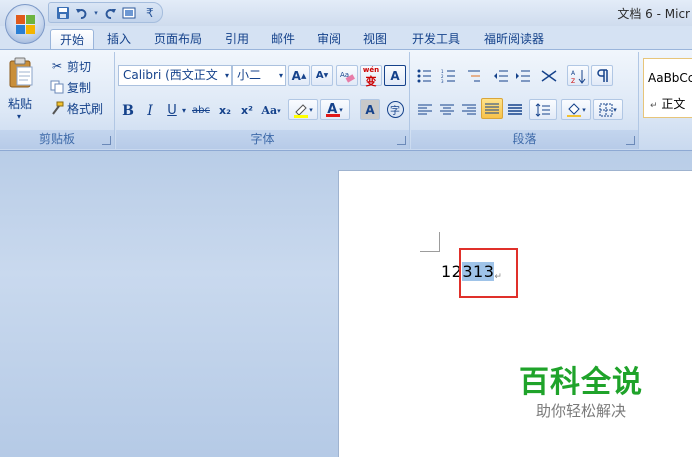 The image size is (692, 457). What do you see at coordinates (129, 13) in the screenshot?
I see `print-preview-icon` at bounding box center [129, 13].